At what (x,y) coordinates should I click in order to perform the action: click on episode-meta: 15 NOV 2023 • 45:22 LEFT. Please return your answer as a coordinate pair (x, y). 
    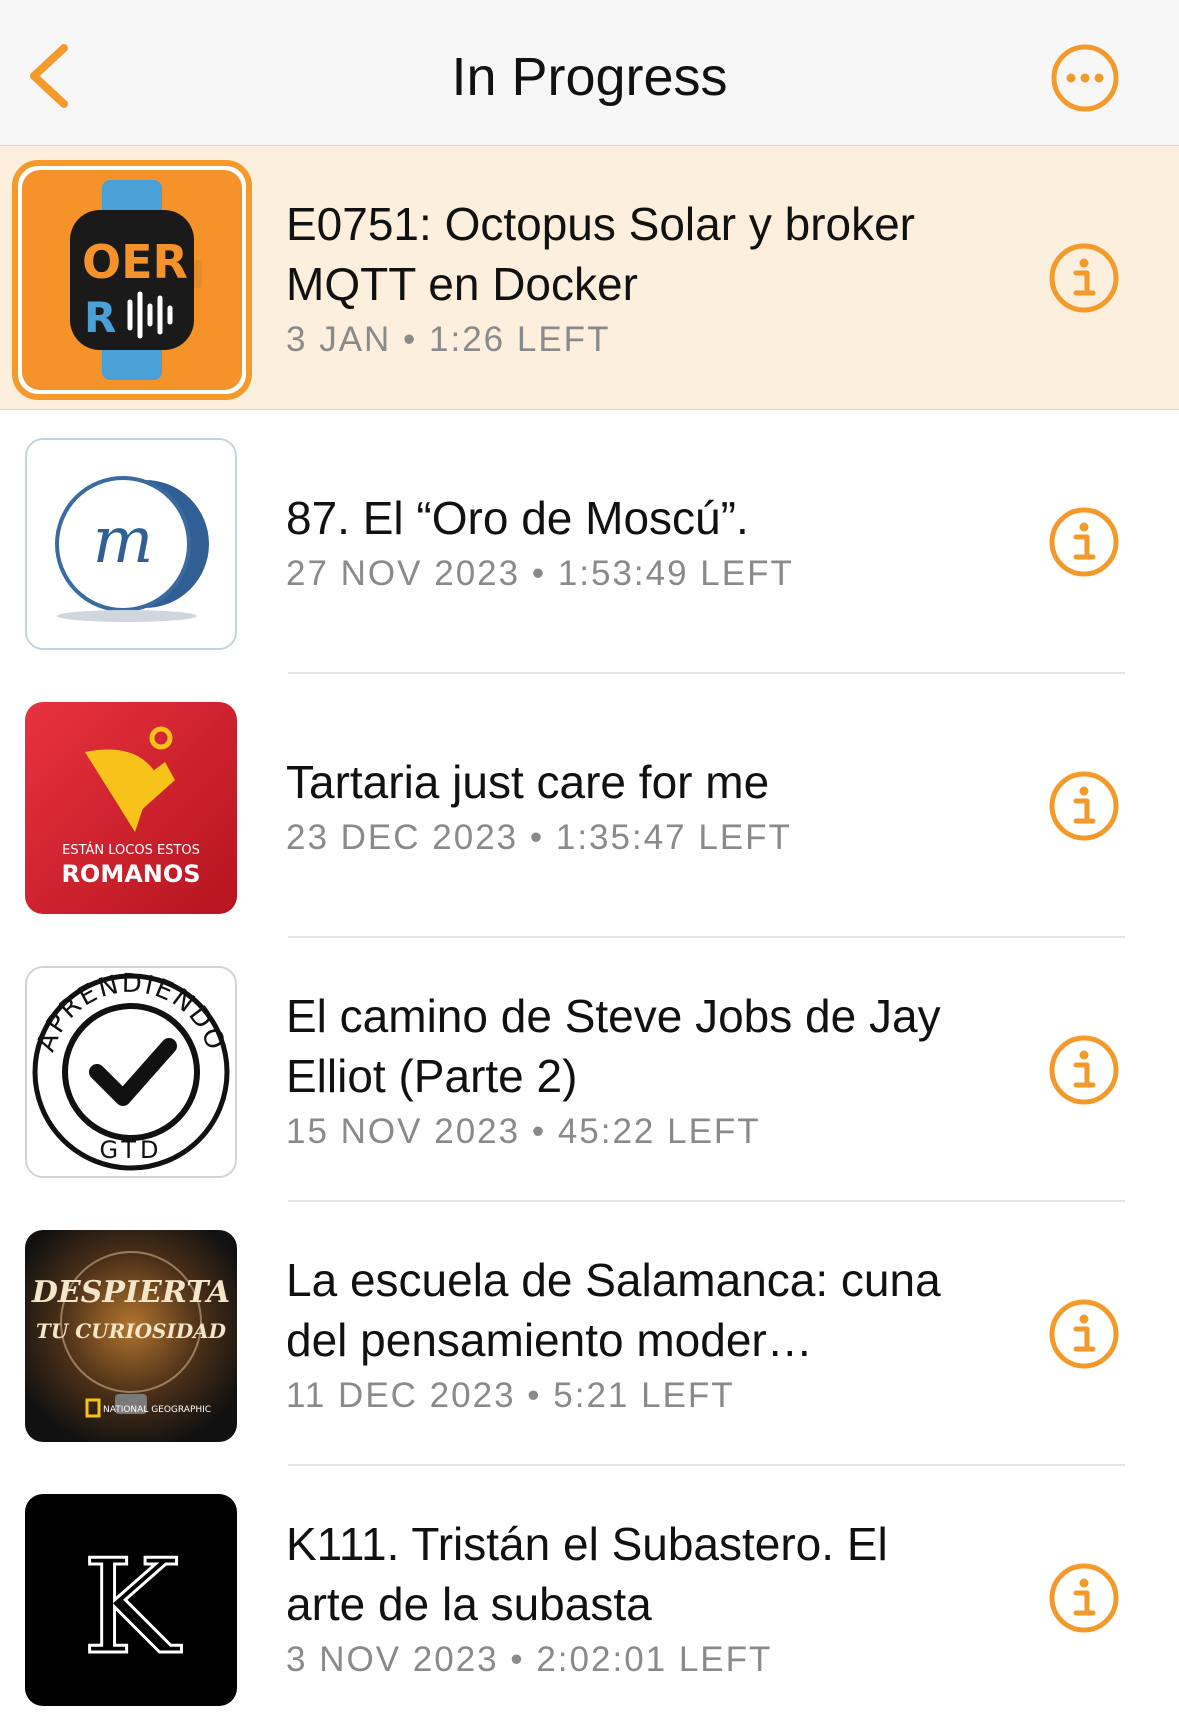
    Looking at the image, I should click on (523, 1131).